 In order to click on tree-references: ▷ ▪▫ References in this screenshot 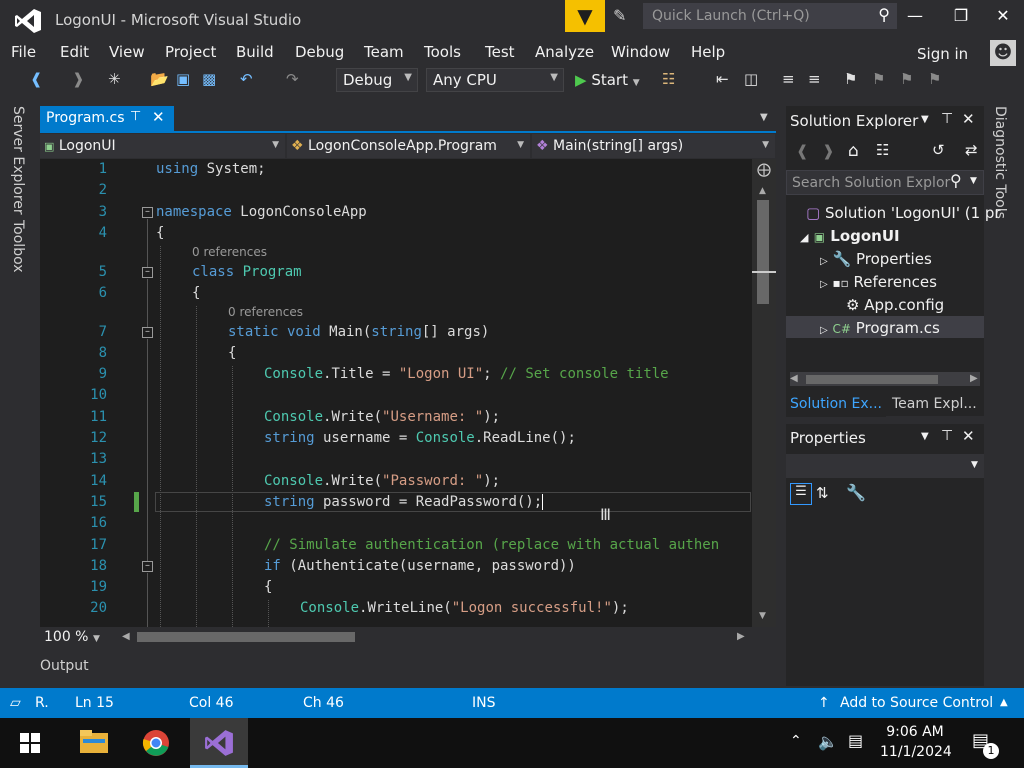, I will do `click(878, 282)`.